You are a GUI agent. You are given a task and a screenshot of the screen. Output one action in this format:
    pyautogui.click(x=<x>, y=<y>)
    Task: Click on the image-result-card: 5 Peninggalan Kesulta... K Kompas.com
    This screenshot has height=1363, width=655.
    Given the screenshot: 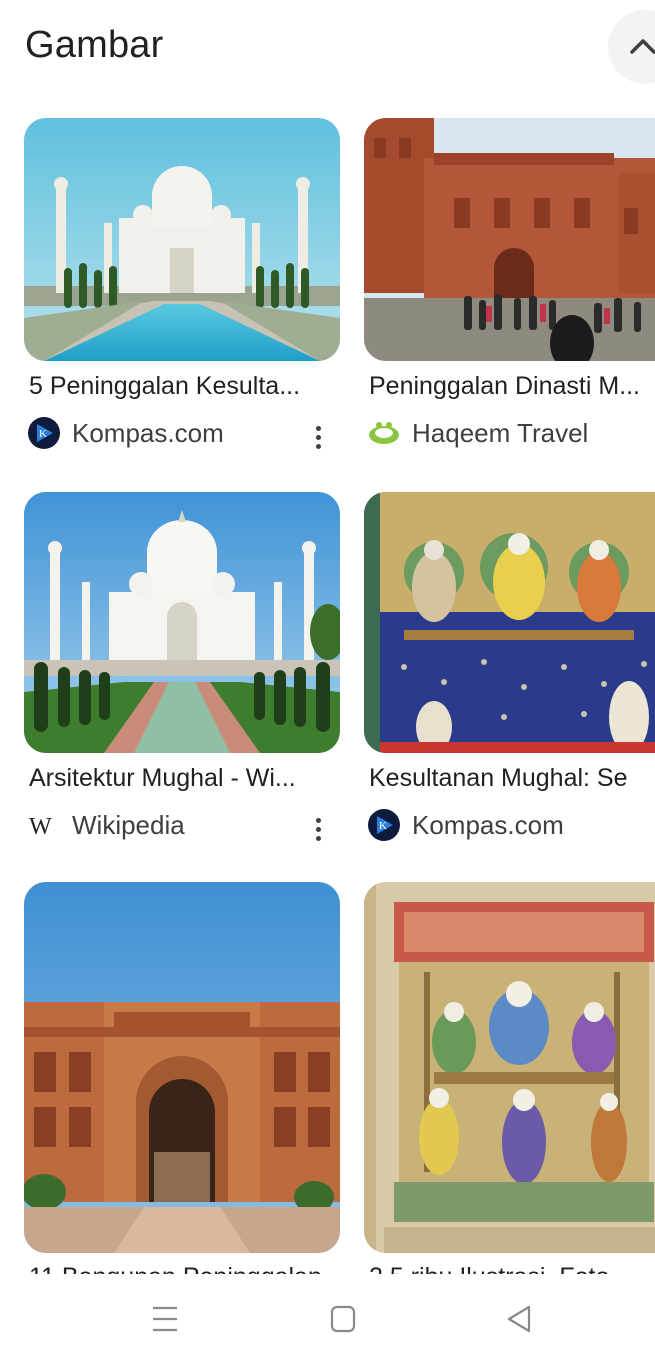 What is the action you would take?
    pyautogui.click(x=184, y=288)
    